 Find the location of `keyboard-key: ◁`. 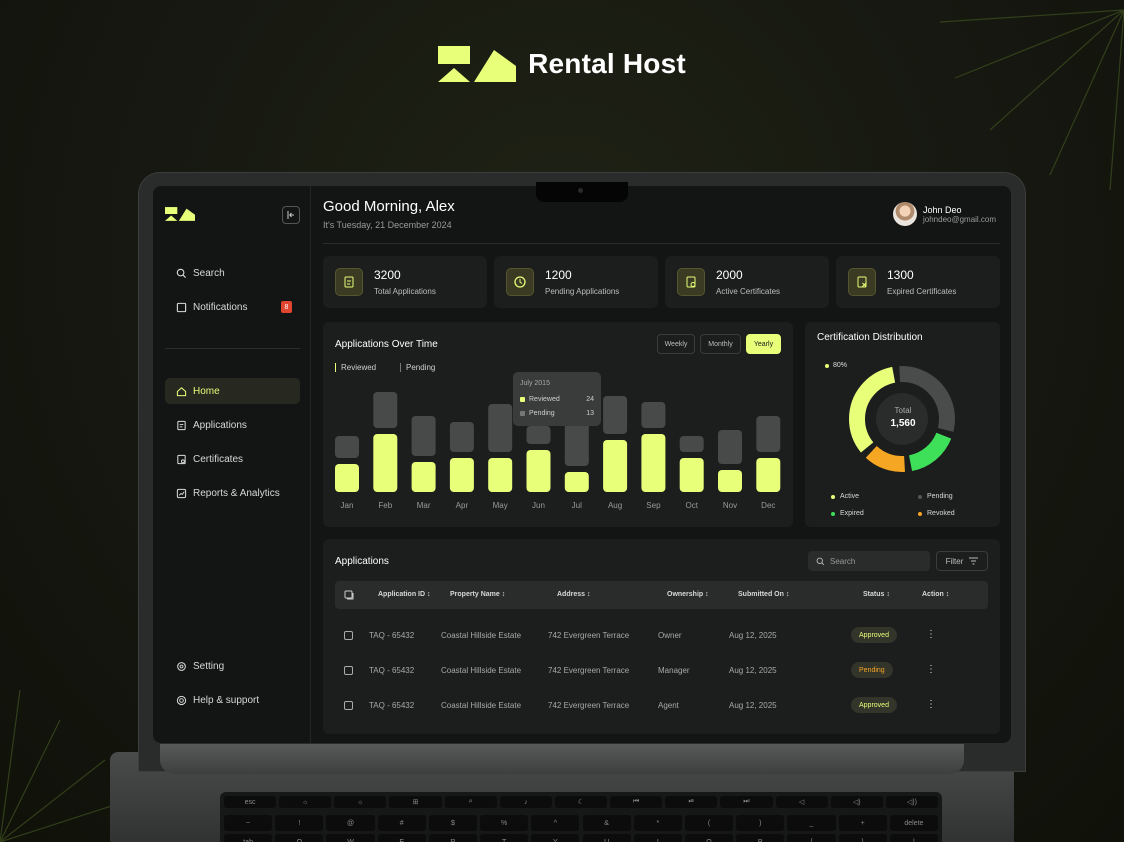

keyboard-key: ◁ is located at coordinates (801, 802).